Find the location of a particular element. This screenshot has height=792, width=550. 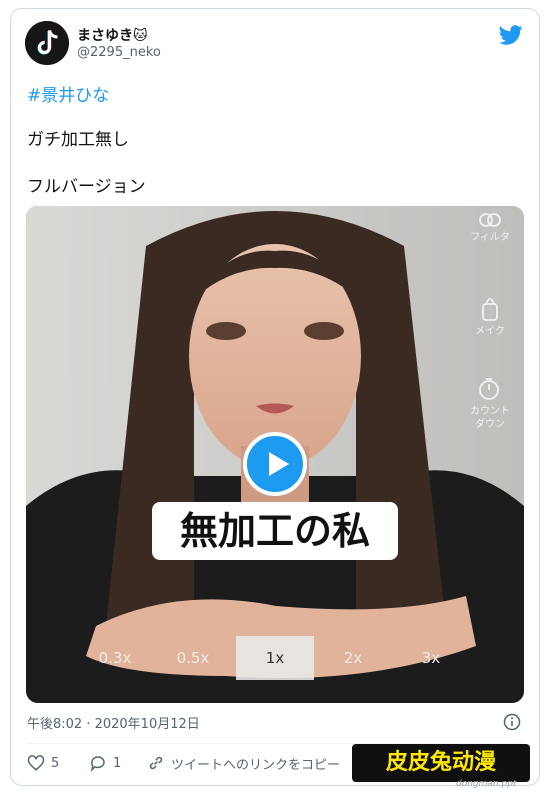

timer-icon is located at coordinates (489, 389).